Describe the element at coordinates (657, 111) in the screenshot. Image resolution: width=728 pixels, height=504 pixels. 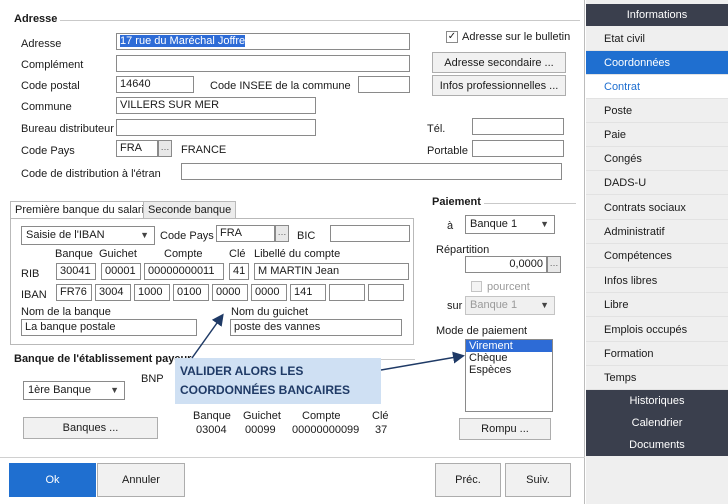
I see `sidebar-item-poste: Poste` at that location.